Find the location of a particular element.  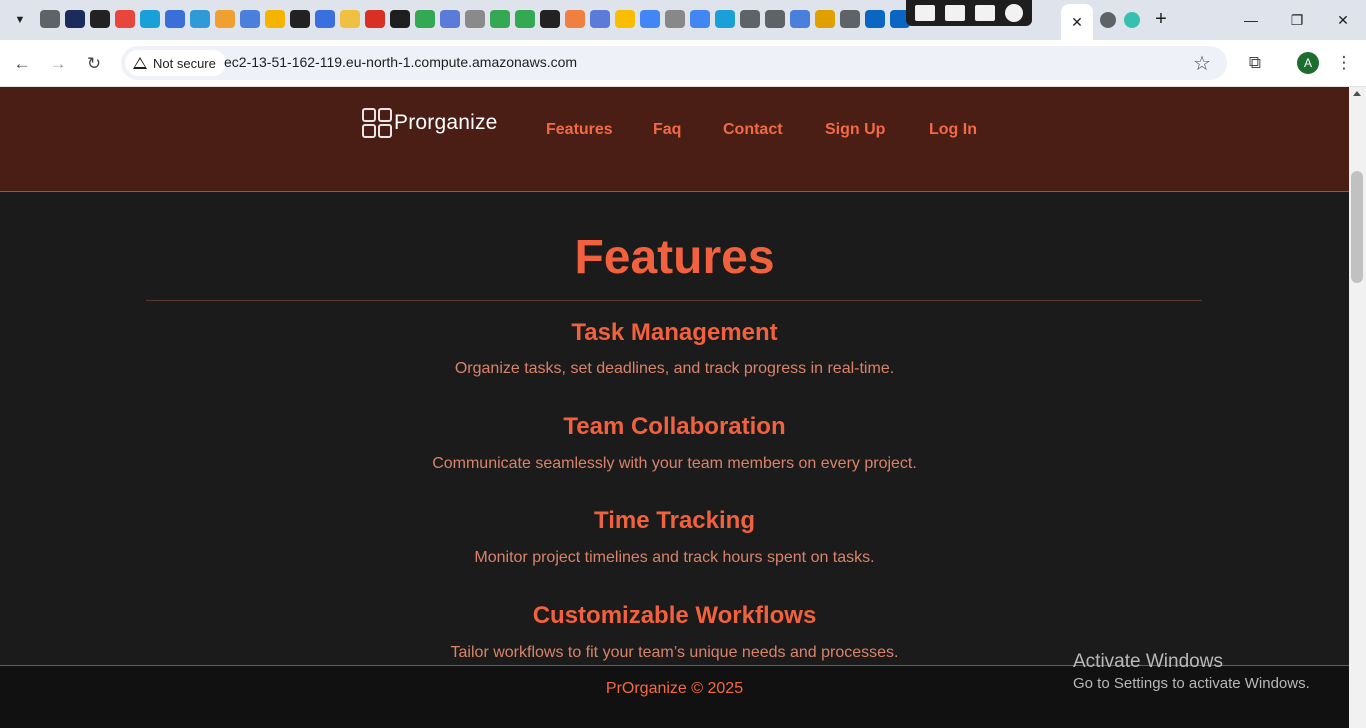

new-tab-button: + is located at coordinates (1161, 19).